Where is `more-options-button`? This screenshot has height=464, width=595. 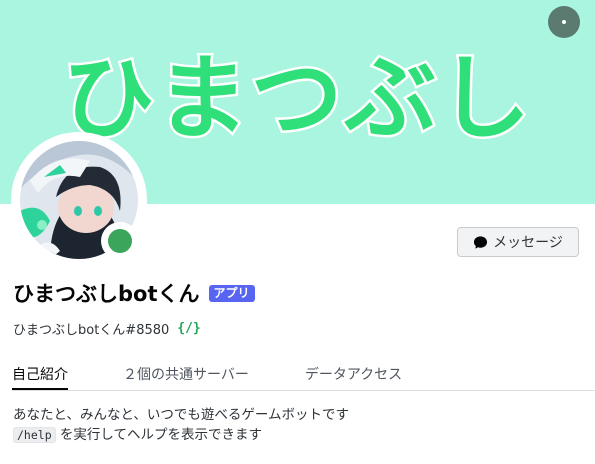 more-options-button is located at coordinates (564, 22).